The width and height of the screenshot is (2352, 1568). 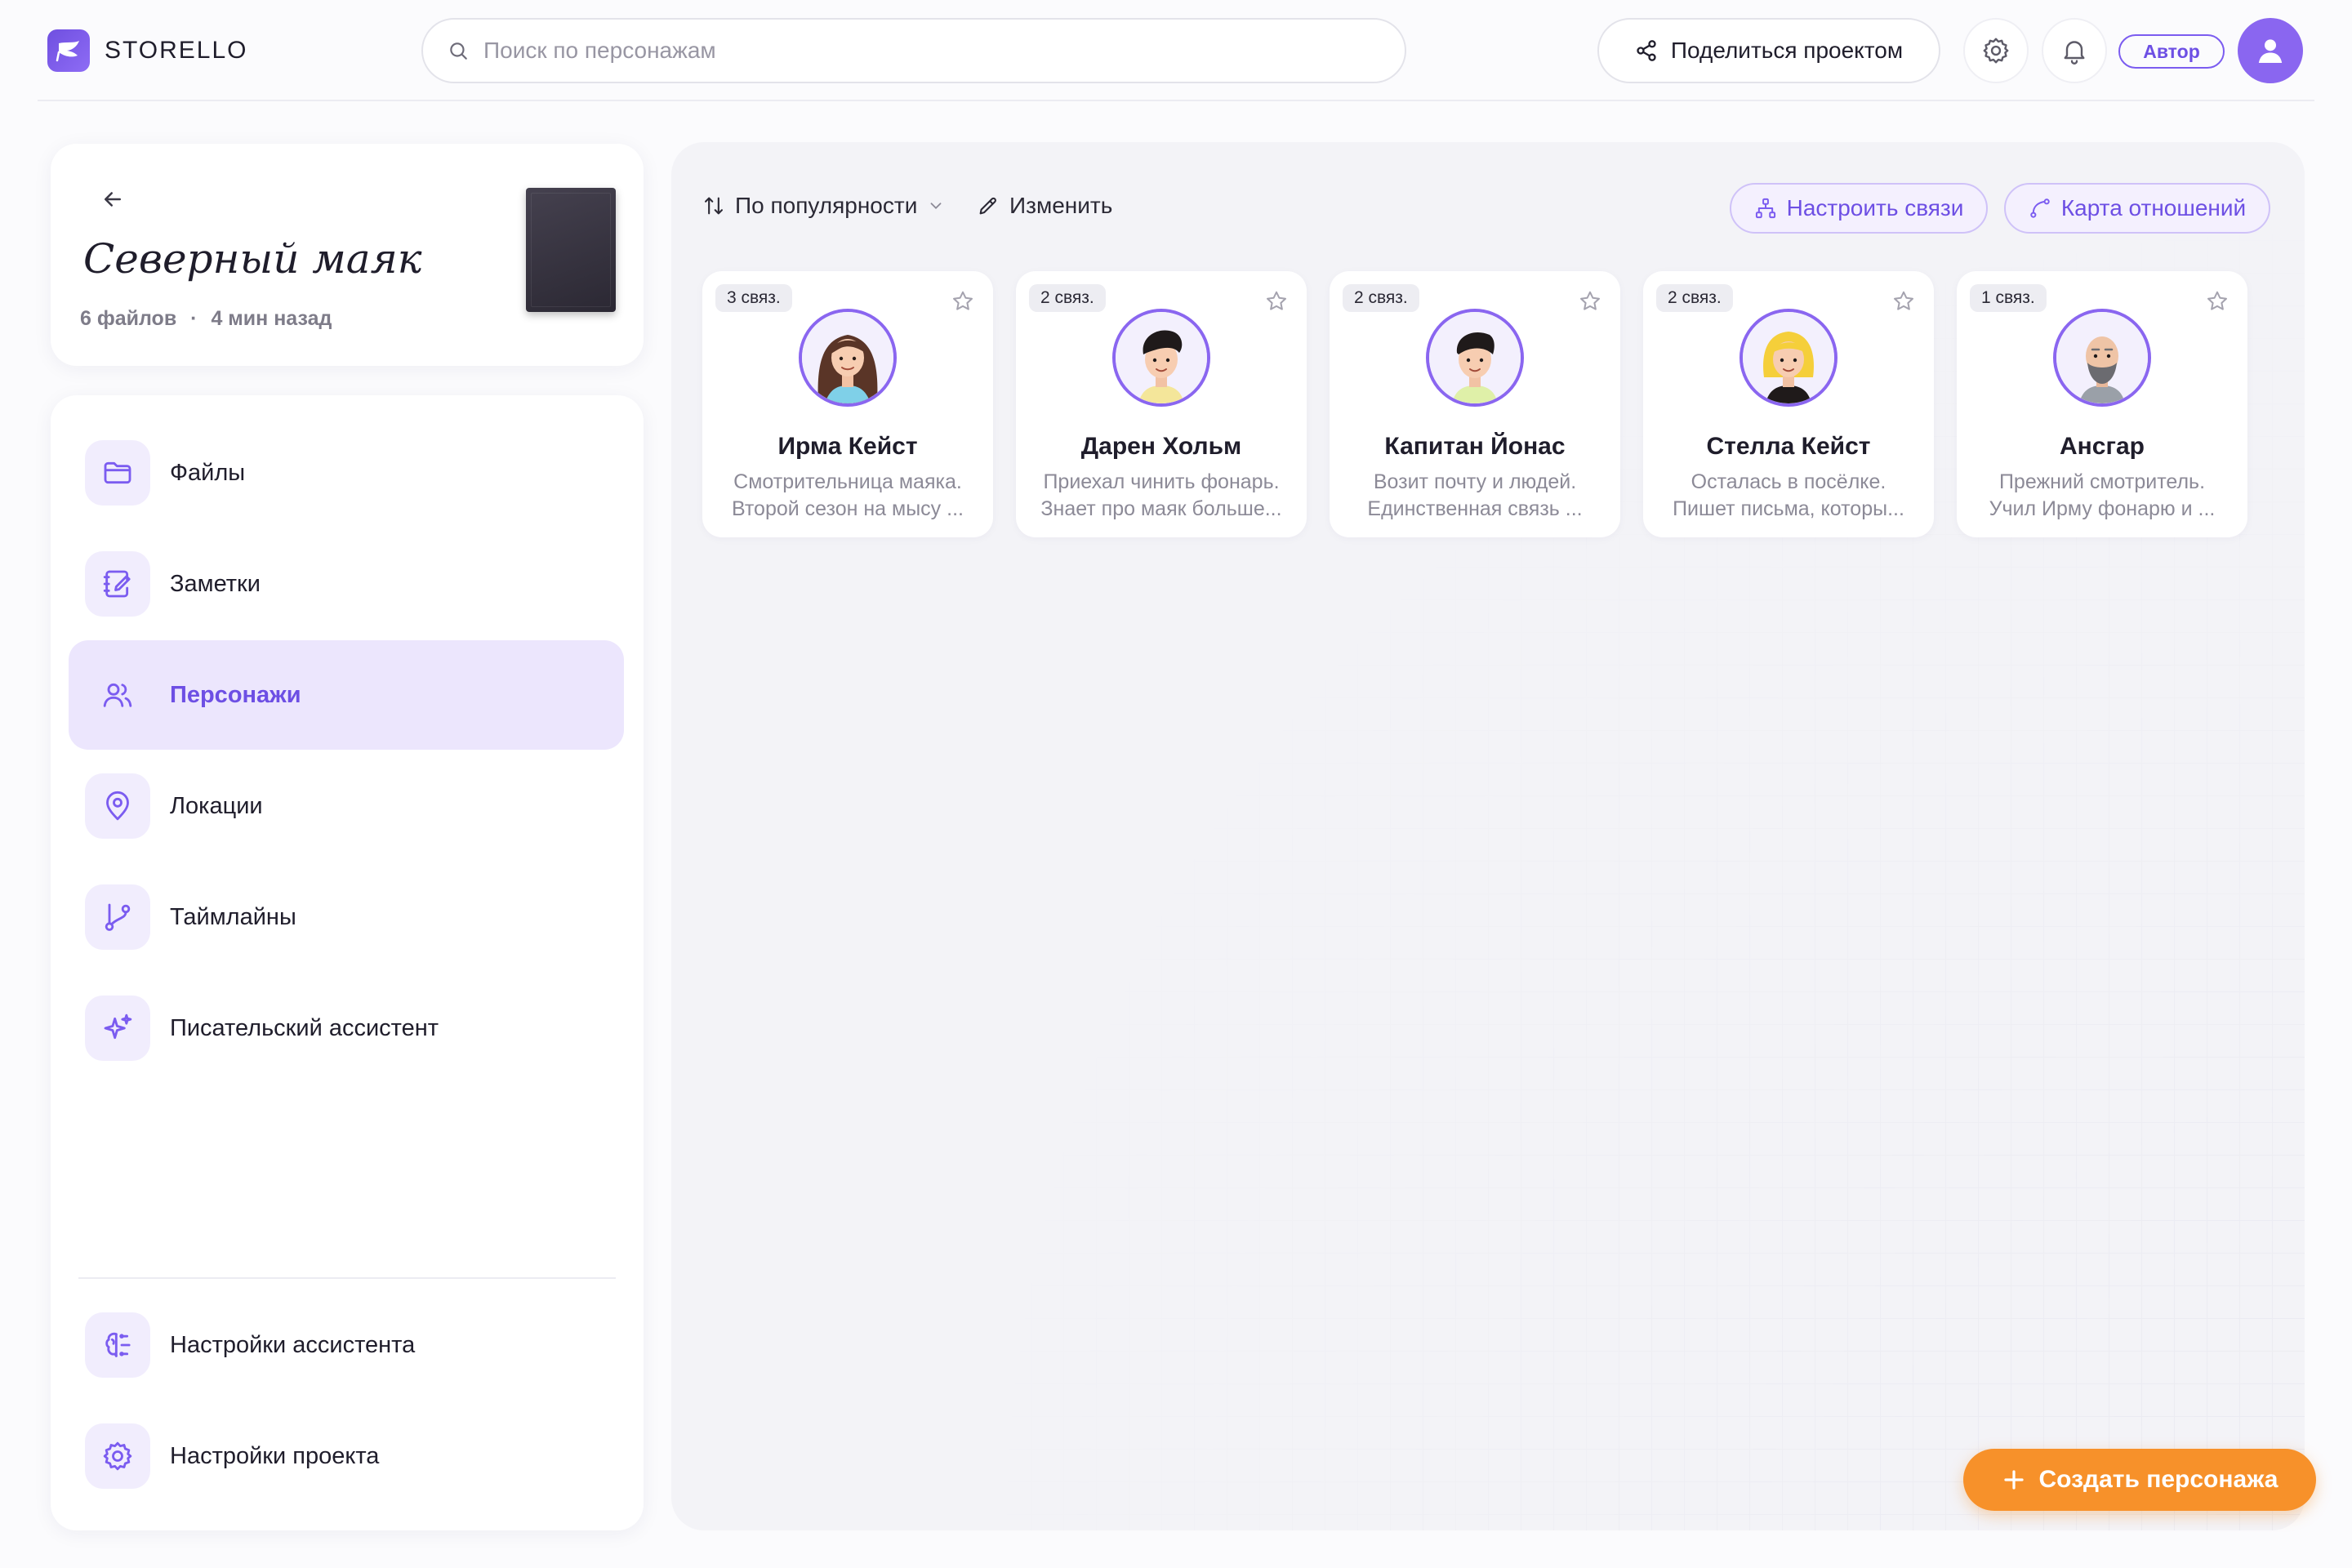 What do you see at coordinates (891, 51) in the screenshot?
I see `search-input` at bounding box center [891, 51].